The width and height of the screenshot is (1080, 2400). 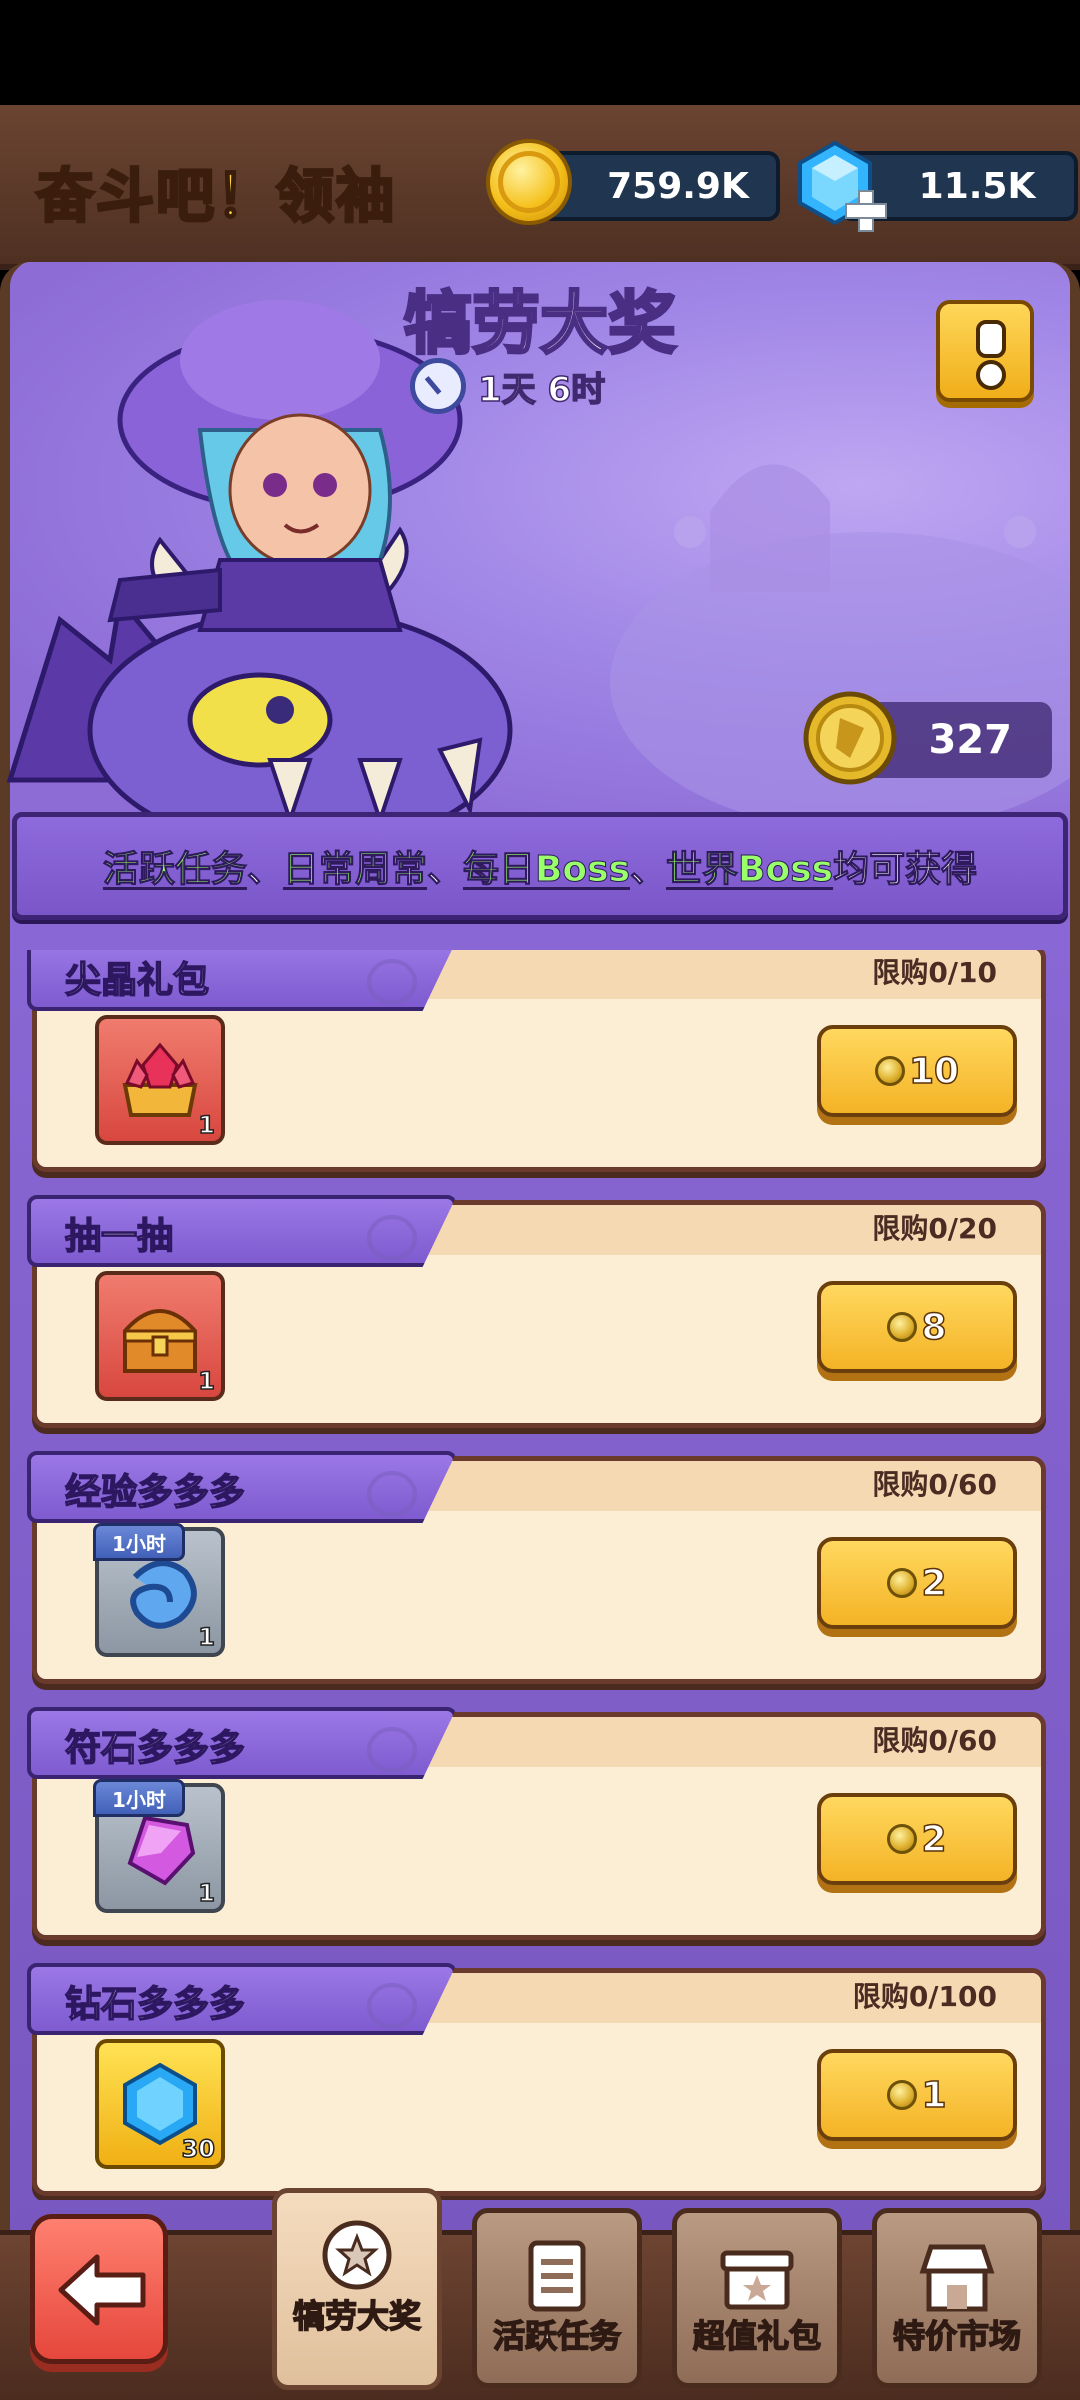 I want to click on notice-suffix: 均可获得, so click(x=905, y=870).